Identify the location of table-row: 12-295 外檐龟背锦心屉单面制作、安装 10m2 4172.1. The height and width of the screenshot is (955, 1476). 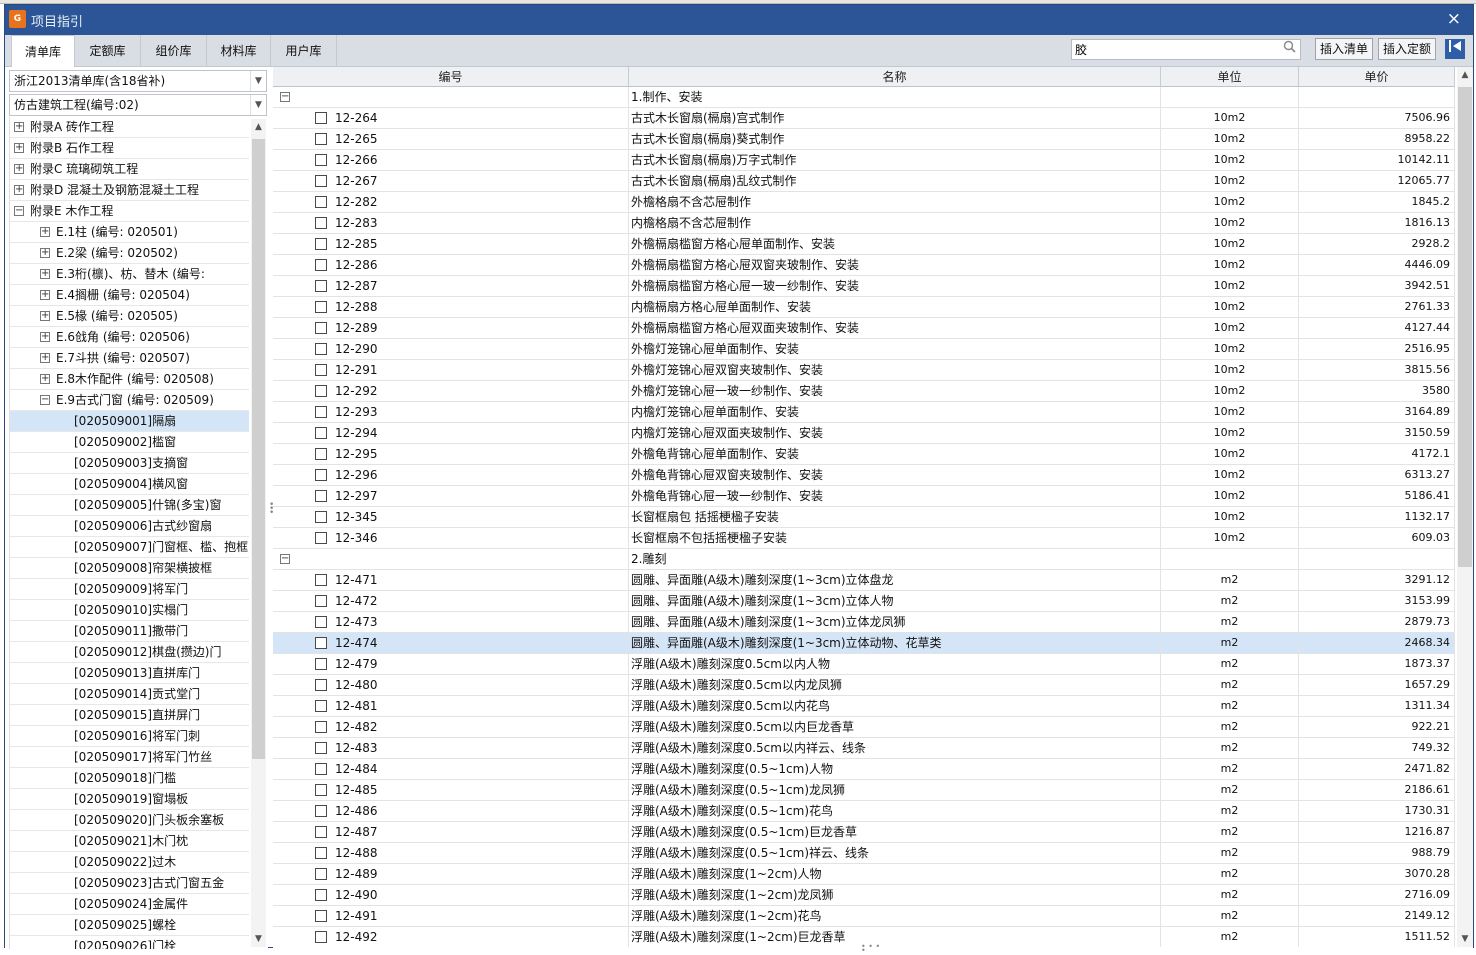
(864, 454).